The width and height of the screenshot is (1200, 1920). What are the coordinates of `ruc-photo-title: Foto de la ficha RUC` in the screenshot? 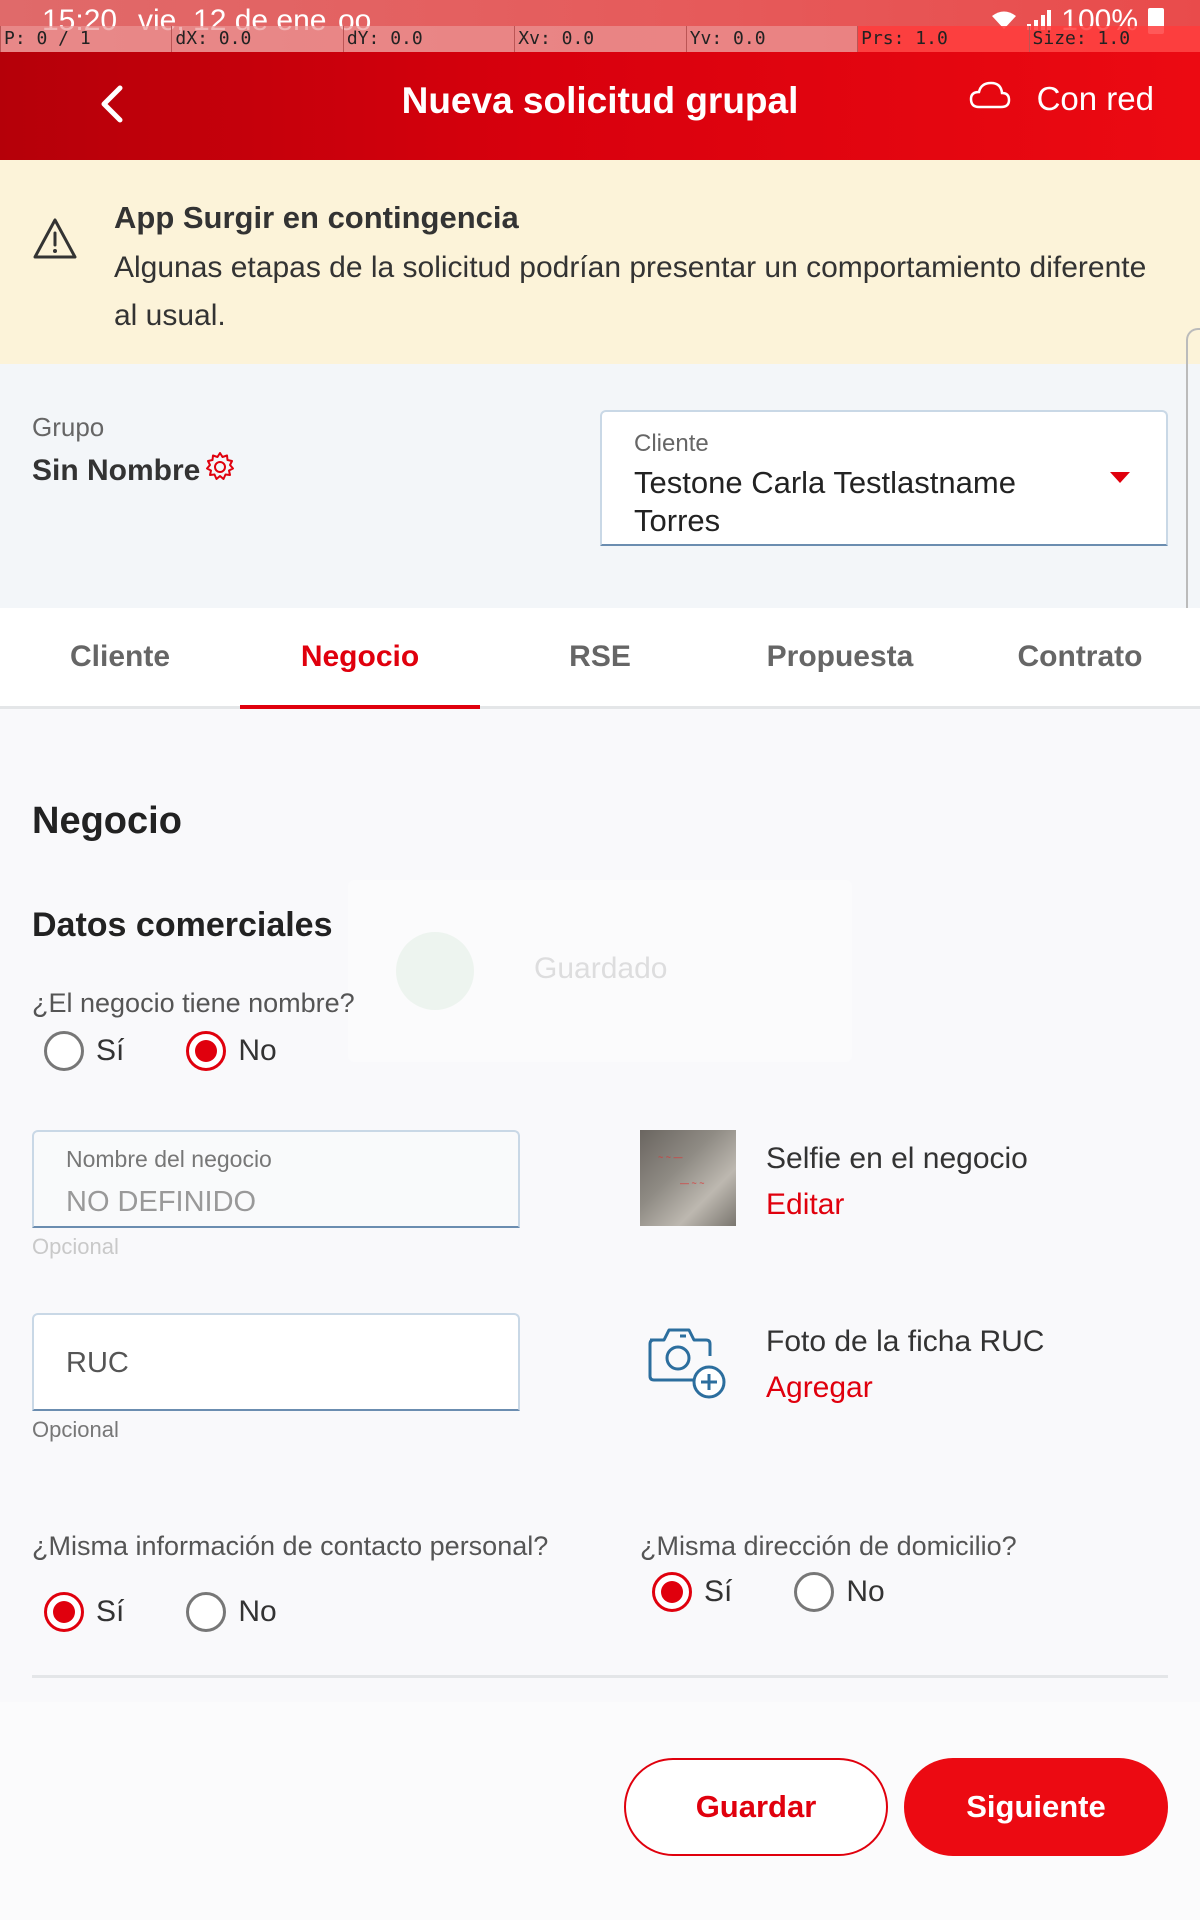 It's located at (905, 1341).